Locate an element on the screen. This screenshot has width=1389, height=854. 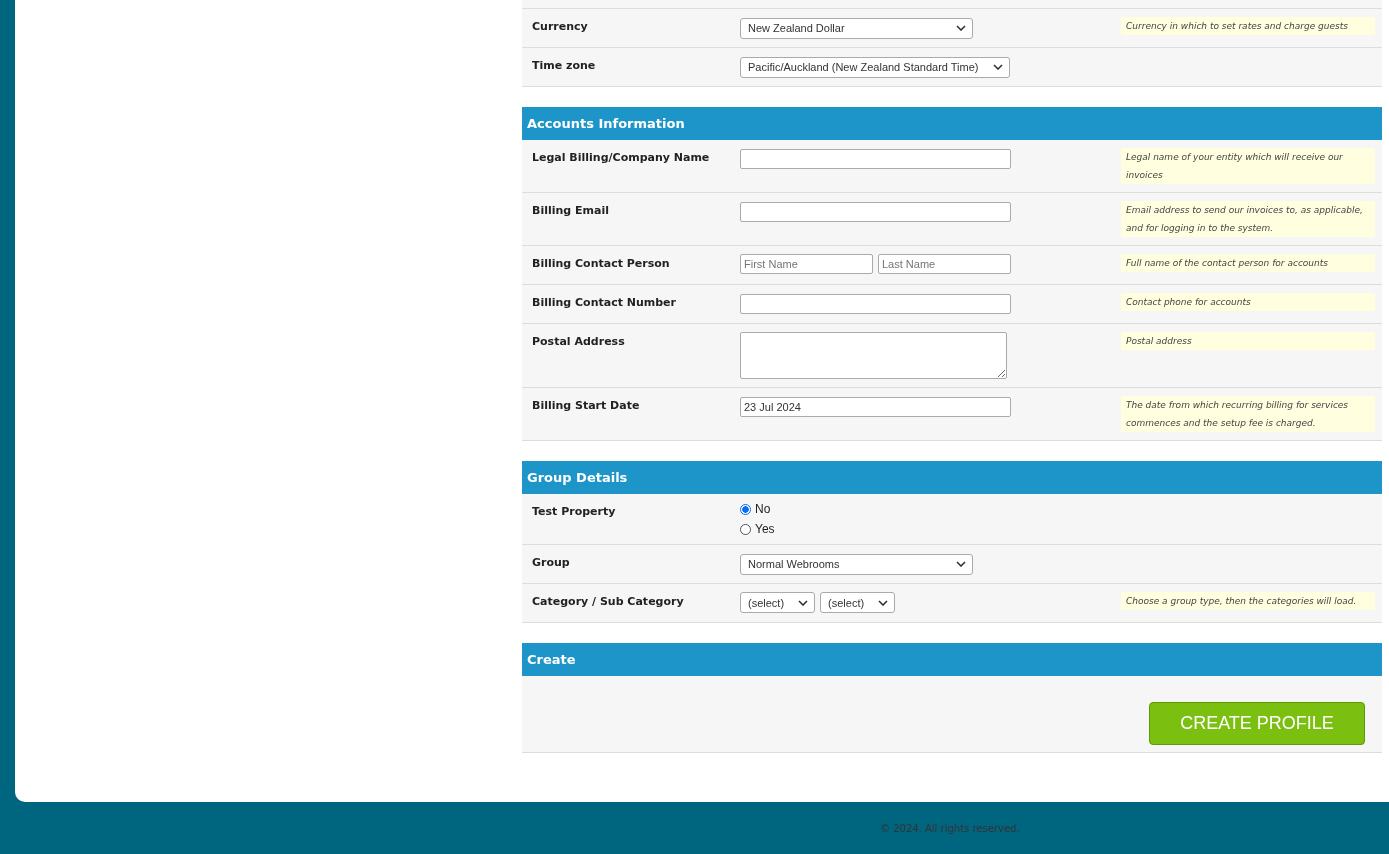
field-label: Billing Contact Person is located at coordinates (601, 264).